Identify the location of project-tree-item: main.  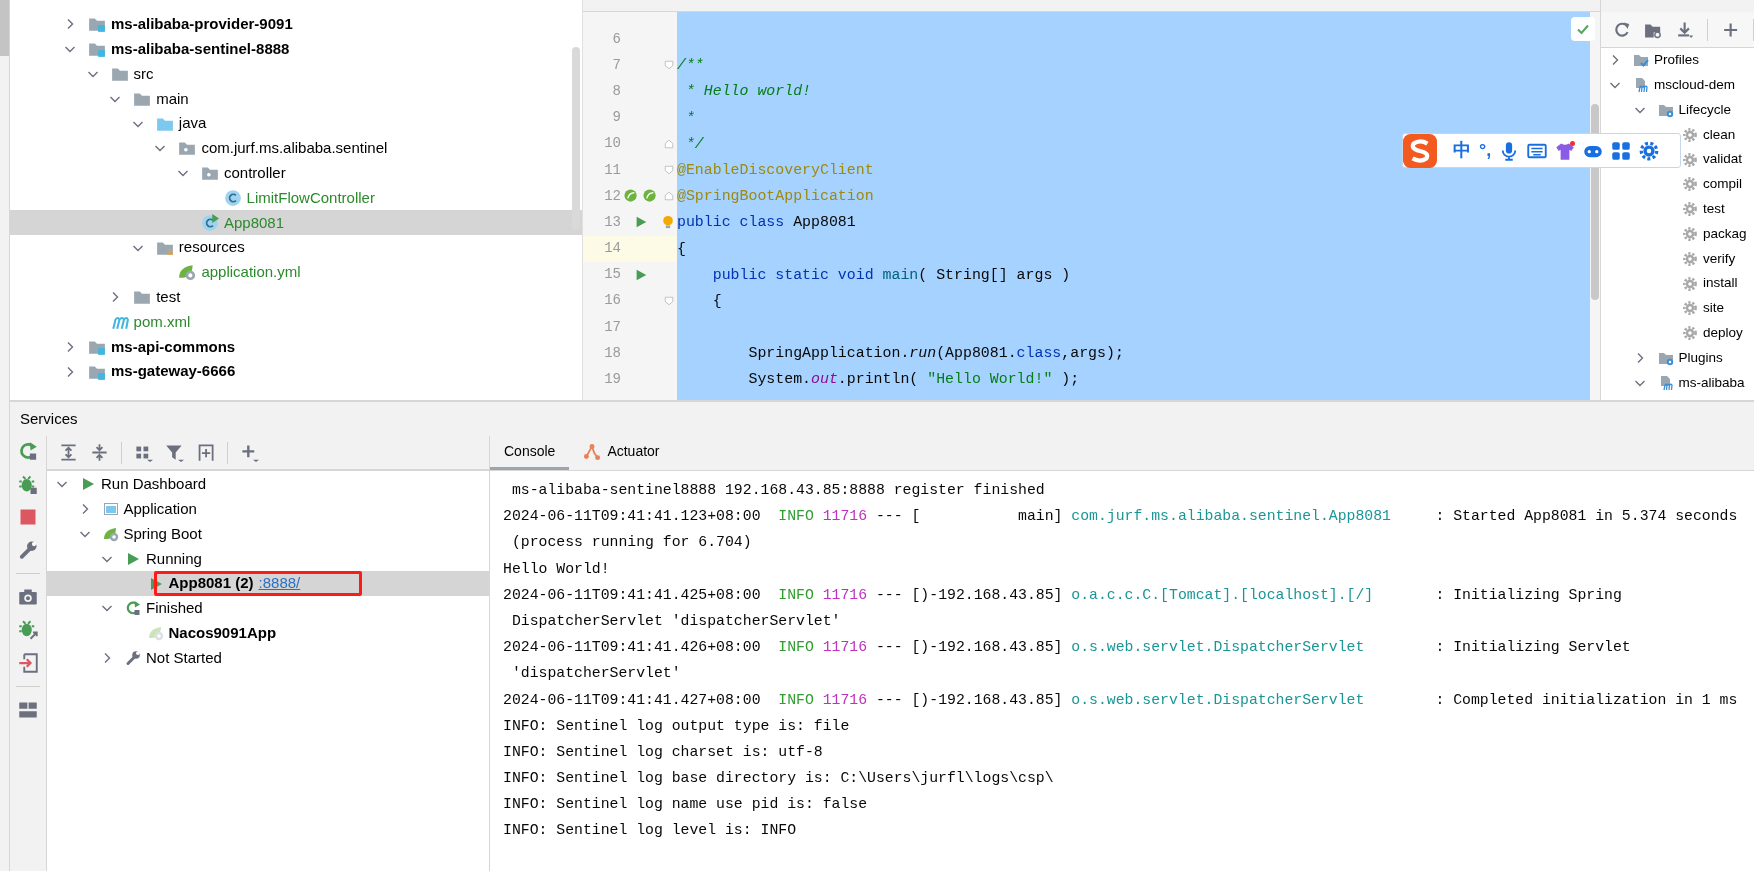
(296, 99).